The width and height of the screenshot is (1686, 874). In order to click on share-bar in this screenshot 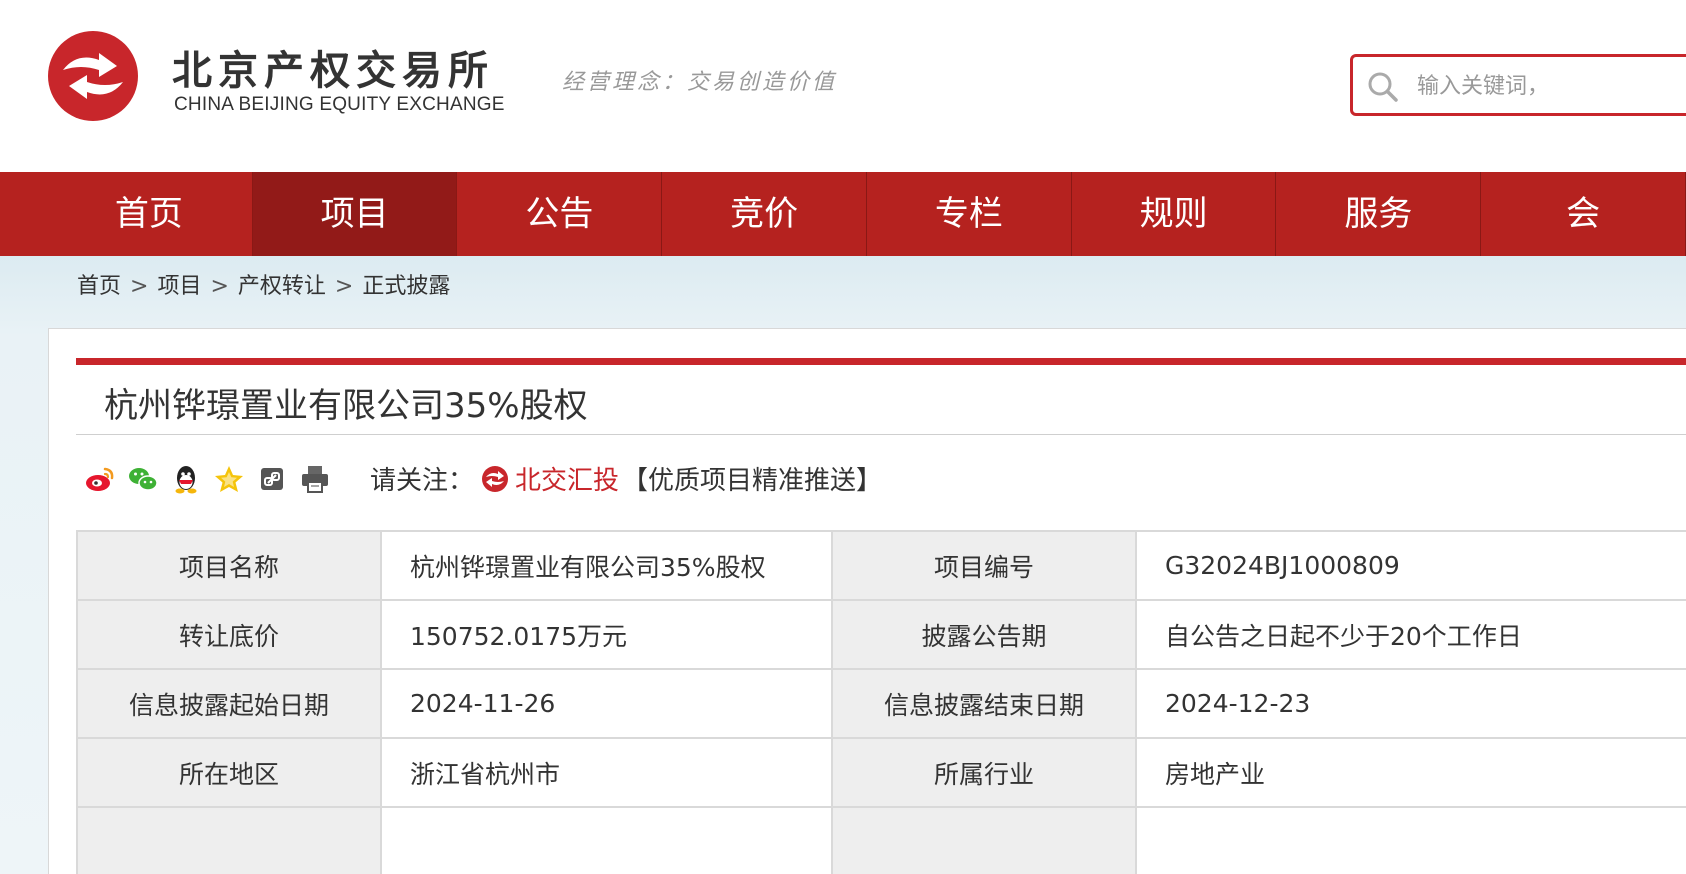, I will do `click(213, 479)`.